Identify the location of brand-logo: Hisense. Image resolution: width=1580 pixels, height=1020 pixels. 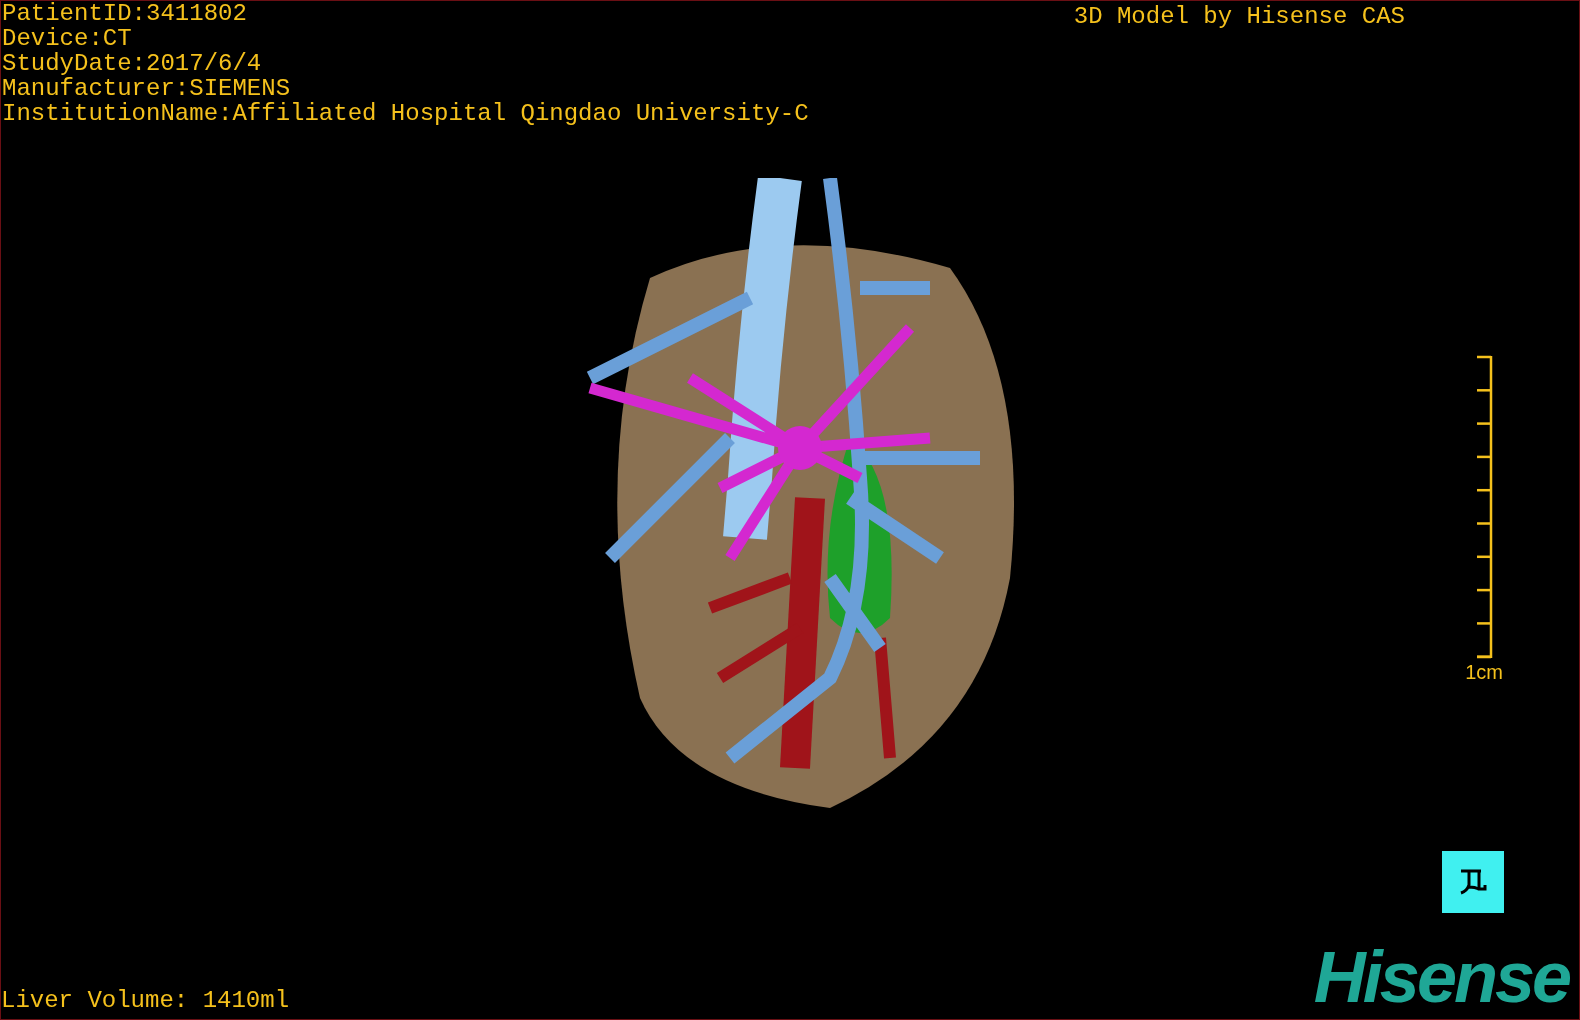
(1442, 977).